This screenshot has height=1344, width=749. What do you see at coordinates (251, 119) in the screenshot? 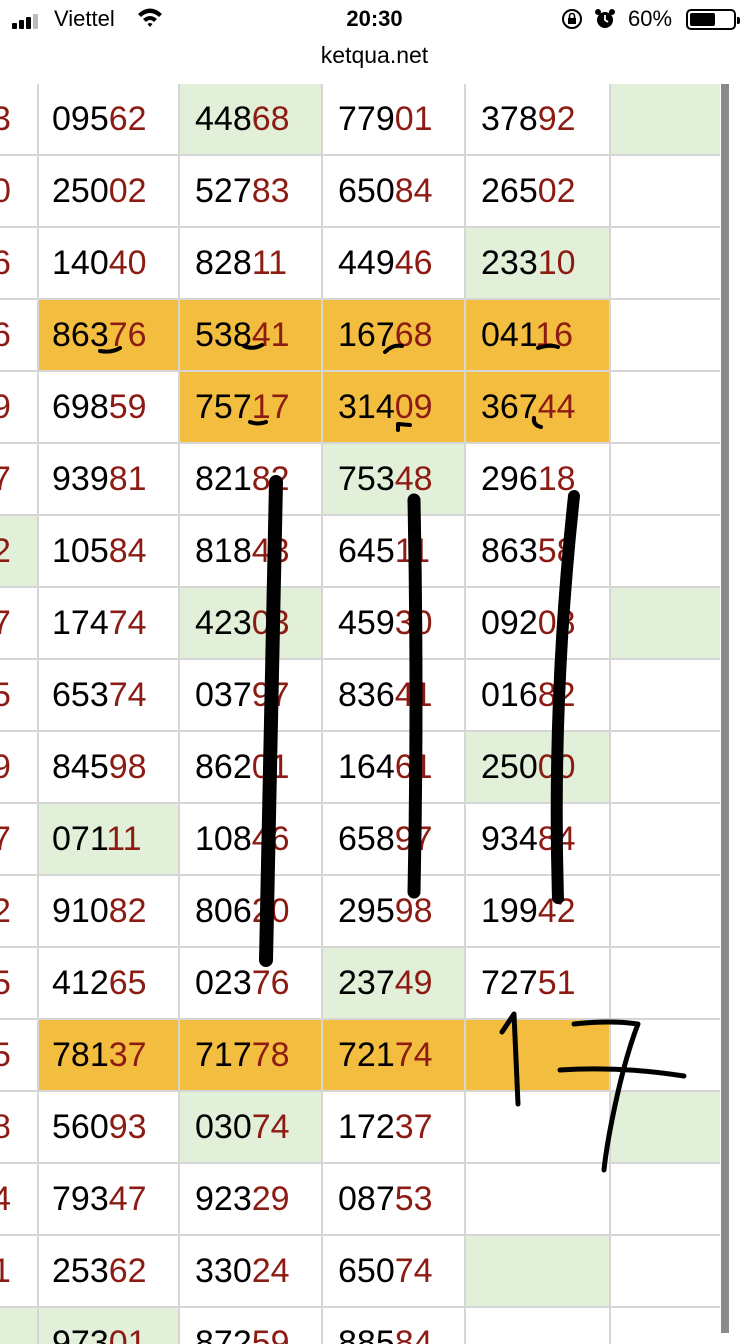
I see `result-cell: 44868` at bounding box center [251, 119].